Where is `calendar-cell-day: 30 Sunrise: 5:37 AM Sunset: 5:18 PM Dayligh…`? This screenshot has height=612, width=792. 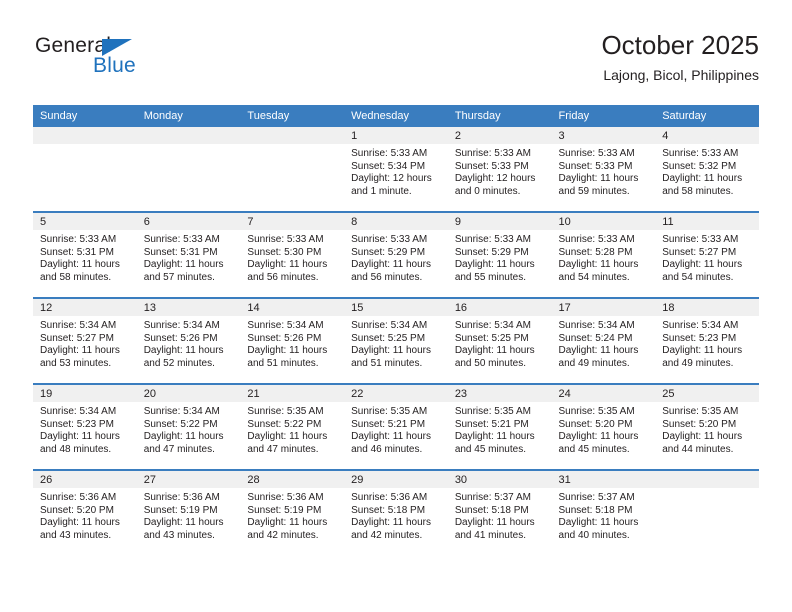 calendar-cell-day: 30 Sunrise: 5:37 AM Sunset: 5:18 PM Dayligh… is located at coordinates (499, 512).